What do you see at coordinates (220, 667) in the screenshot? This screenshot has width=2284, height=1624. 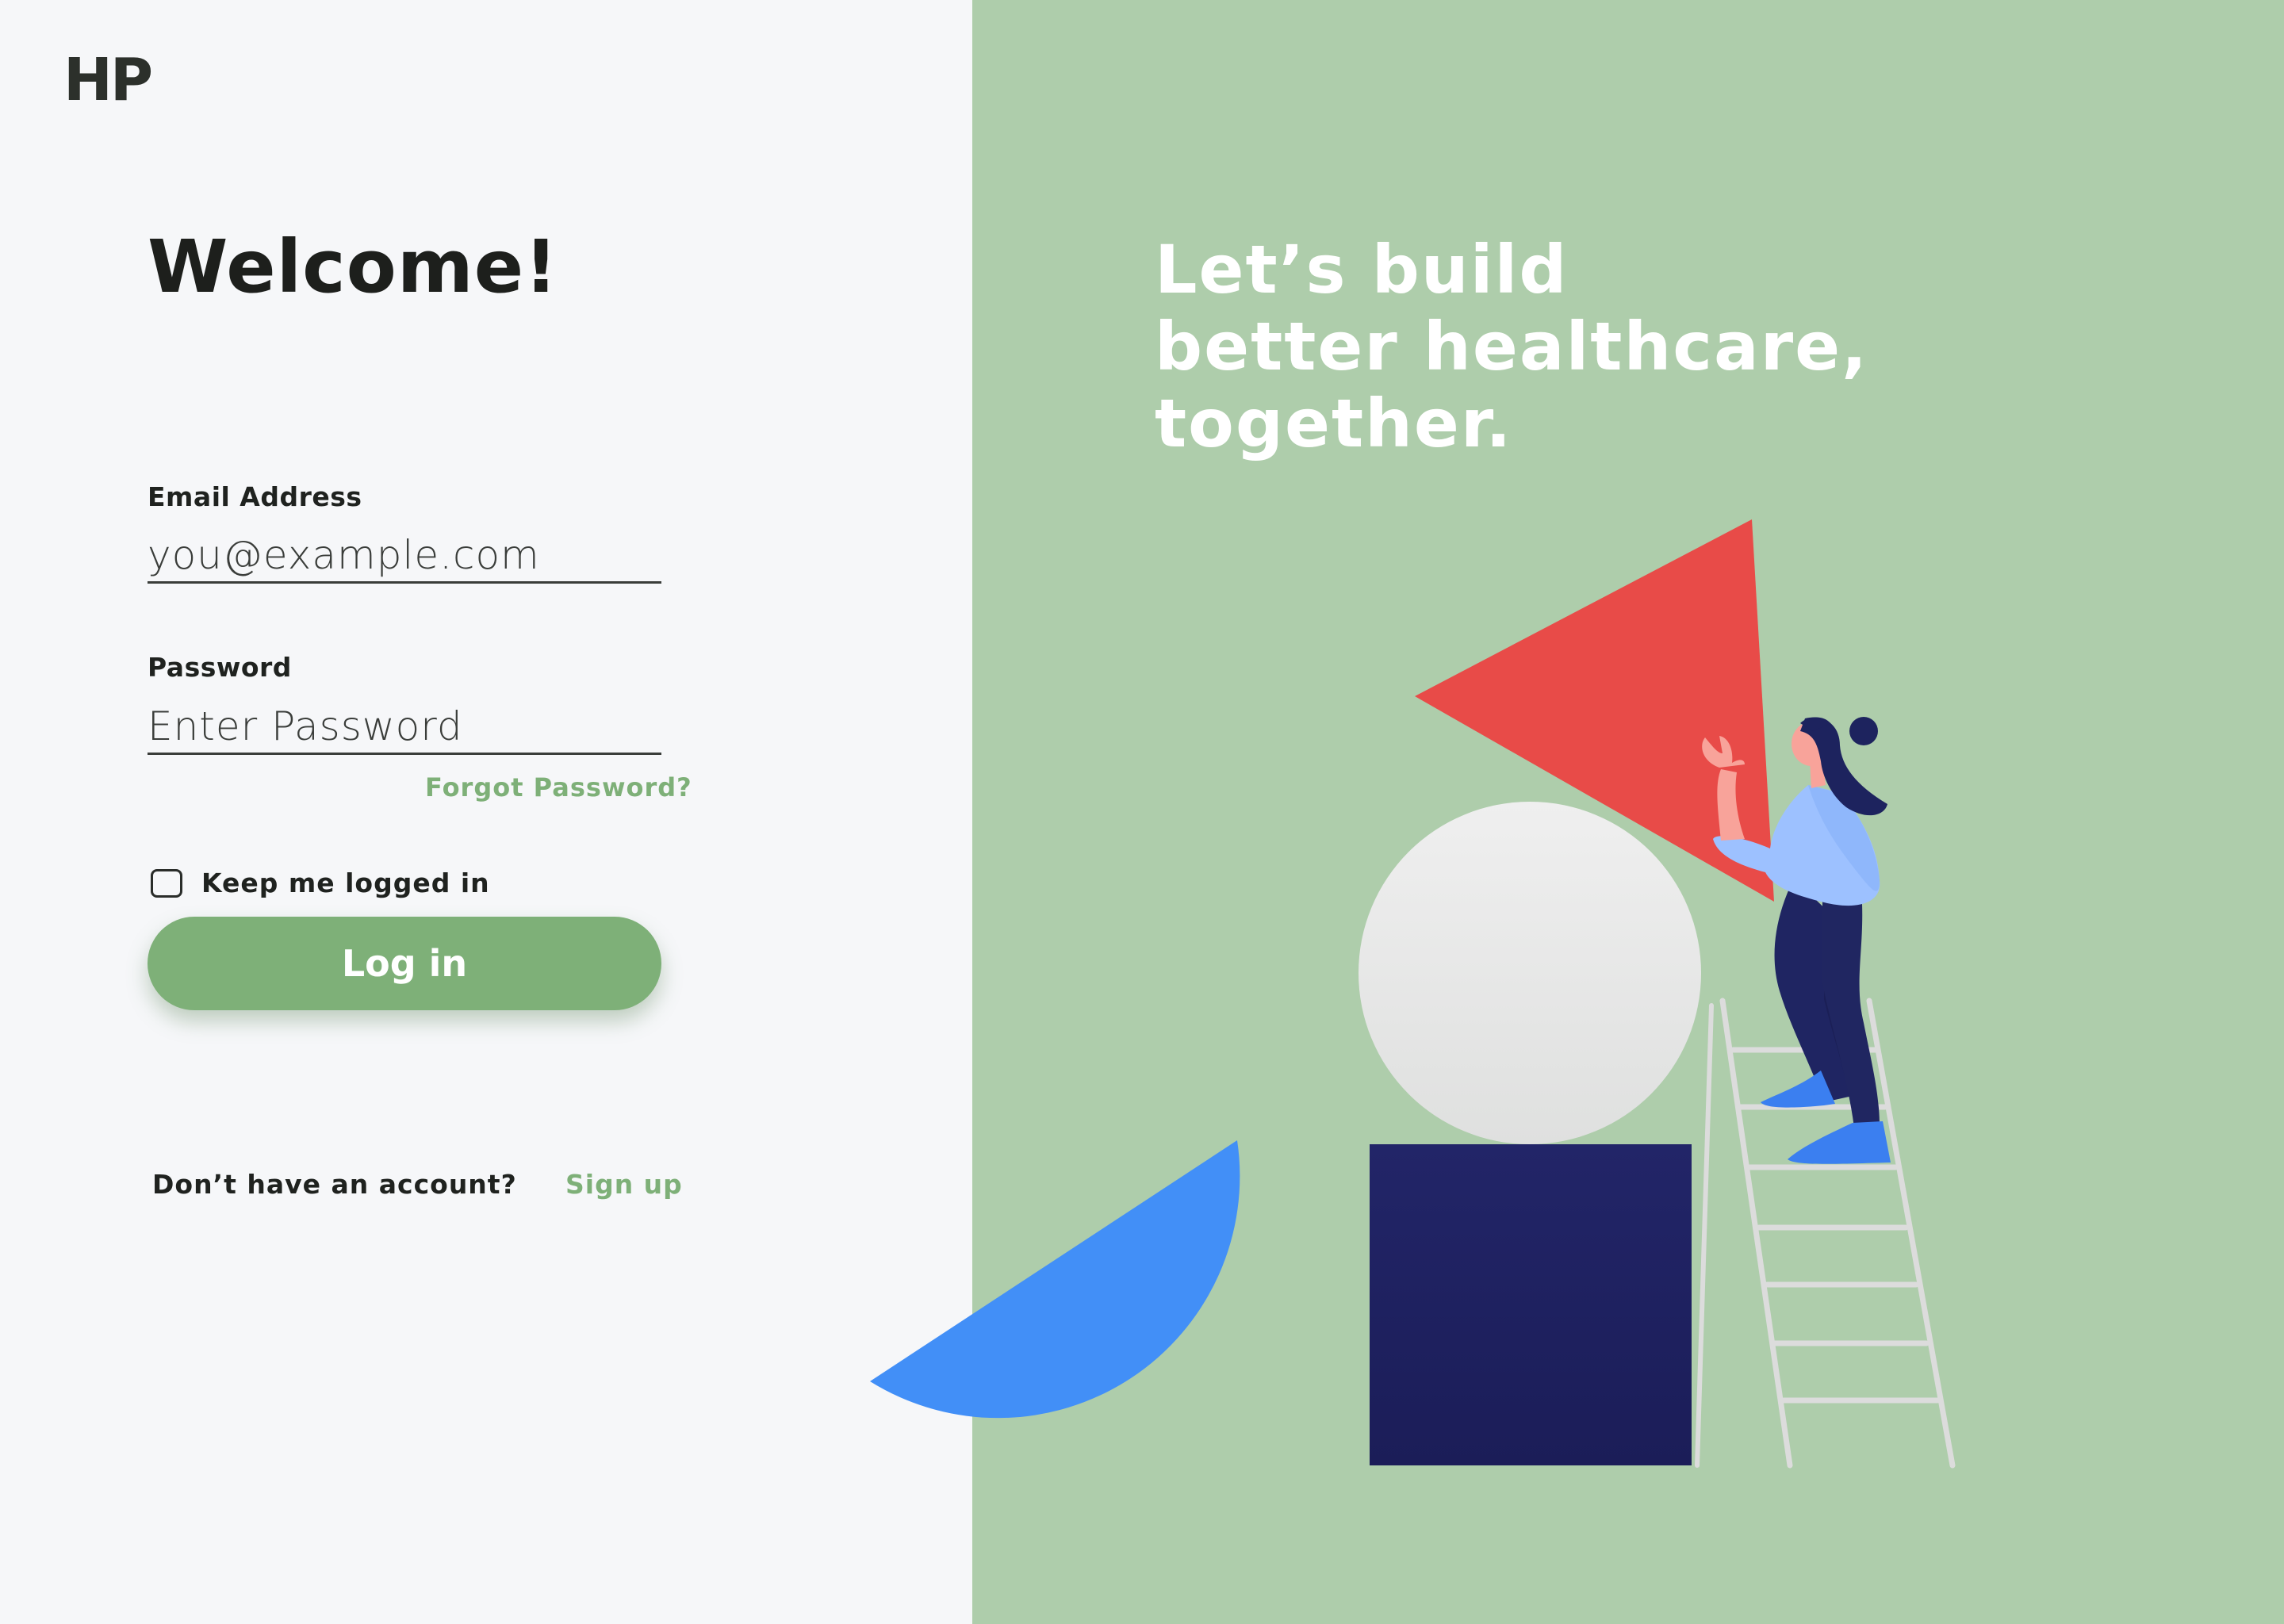 I see `password-label: Password` at bounding box center [220, 667].